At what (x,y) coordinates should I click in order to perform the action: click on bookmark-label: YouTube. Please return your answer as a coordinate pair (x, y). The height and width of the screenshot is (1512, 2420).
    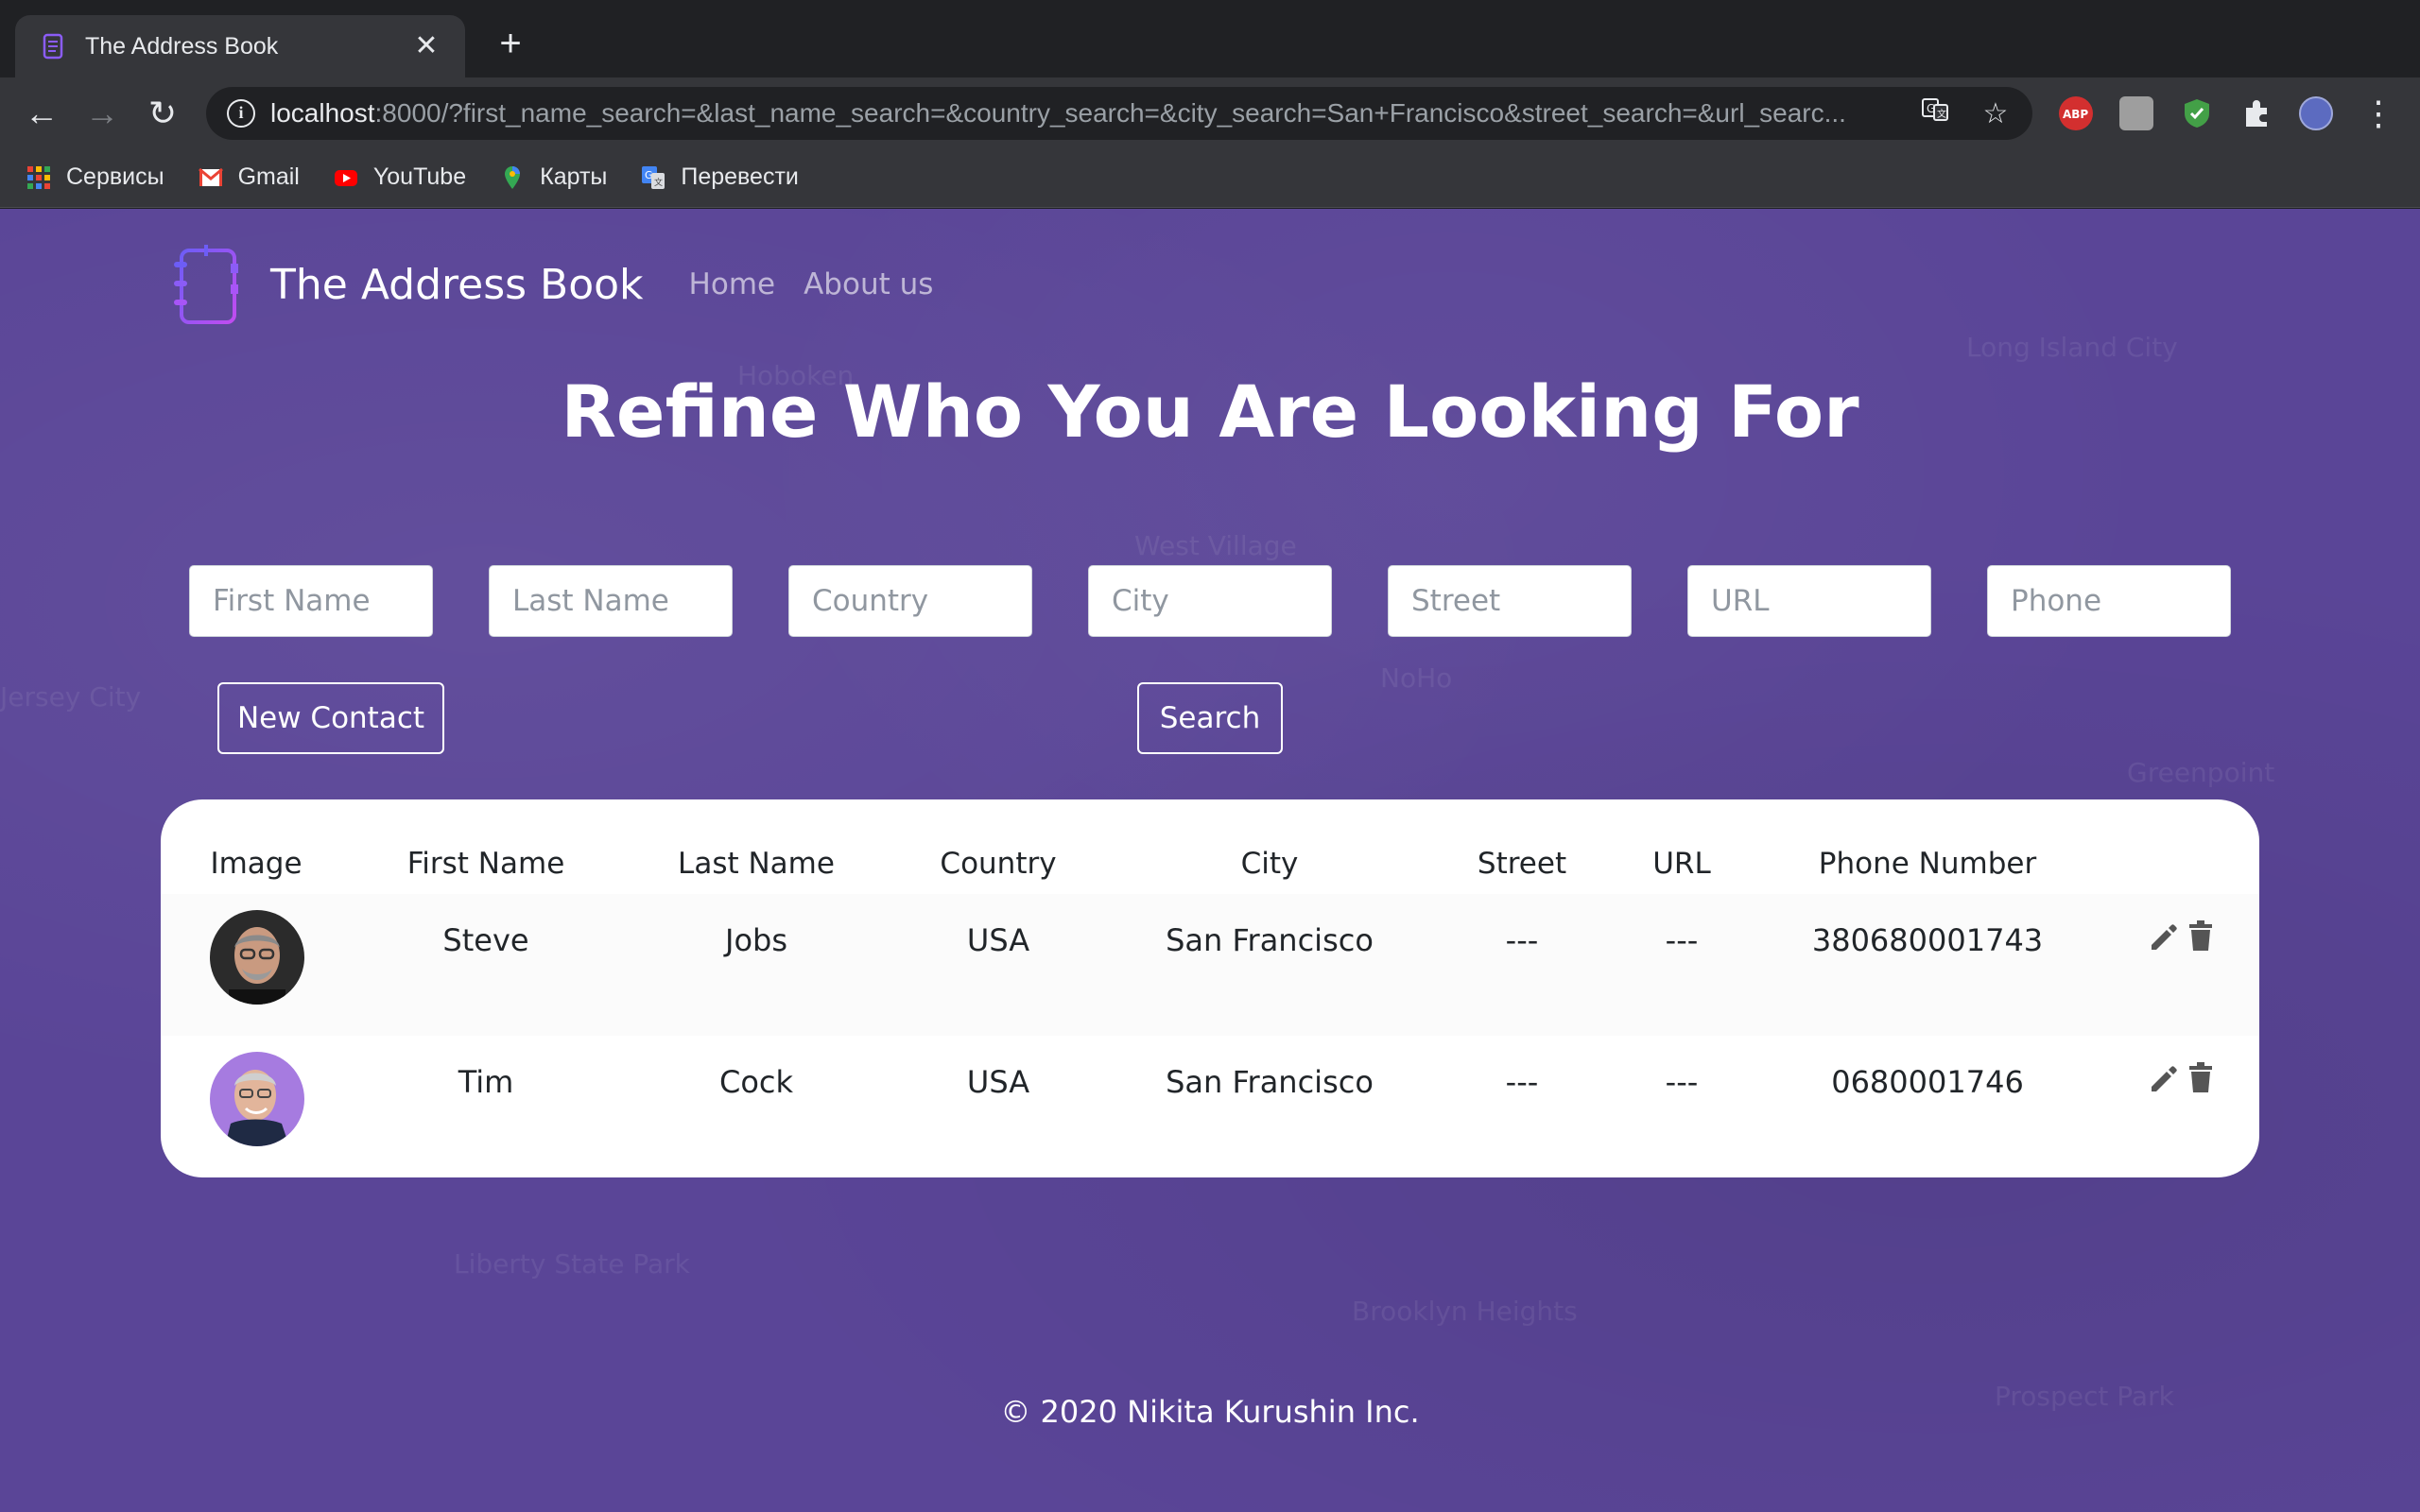
    Looking at the image, I should click on (419, 176).